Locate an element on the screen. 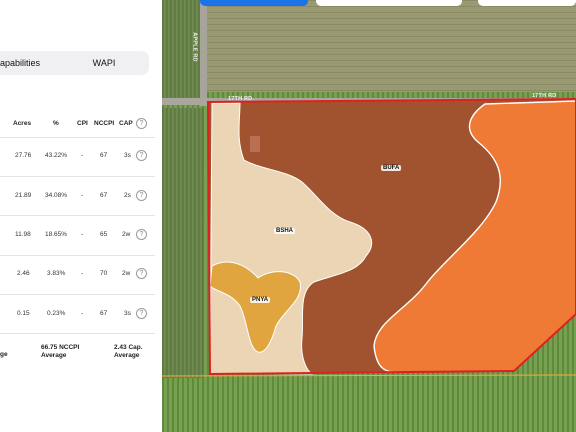  soil-label-pnya: PNYA is located at coordinates (260, 300).